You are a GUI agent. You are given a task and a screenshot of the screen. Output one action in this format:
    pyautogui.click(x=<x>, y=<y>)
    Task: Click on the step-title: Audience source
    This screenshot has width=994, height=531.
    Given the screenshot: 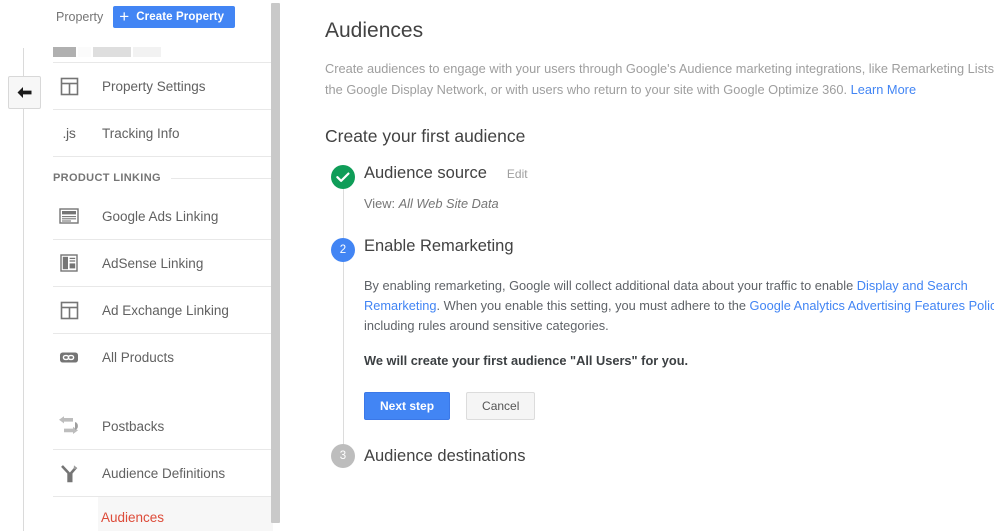 What is the action you would take?
    pyautogui.click(x=425, y=173)
    